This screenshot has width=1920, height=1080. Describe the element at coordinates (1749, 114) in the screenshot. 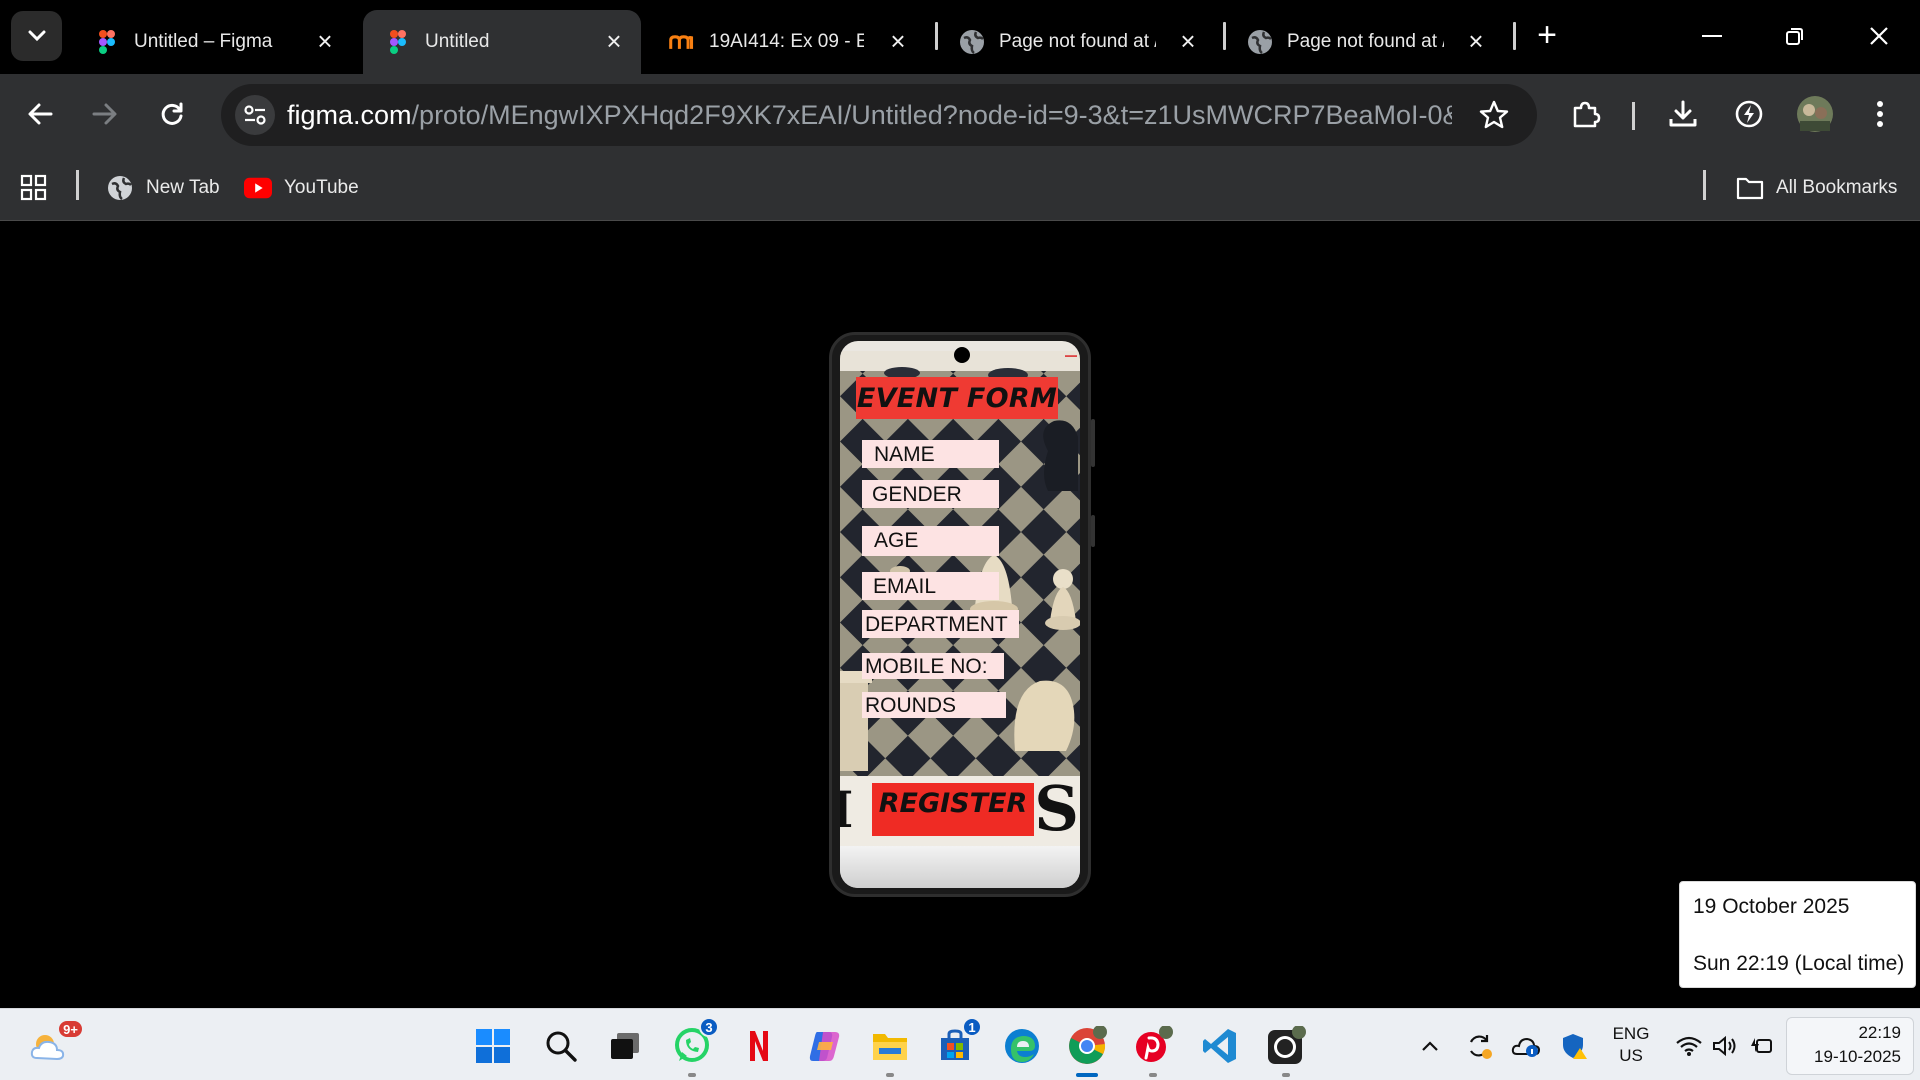

I see `performance-button` at that location.